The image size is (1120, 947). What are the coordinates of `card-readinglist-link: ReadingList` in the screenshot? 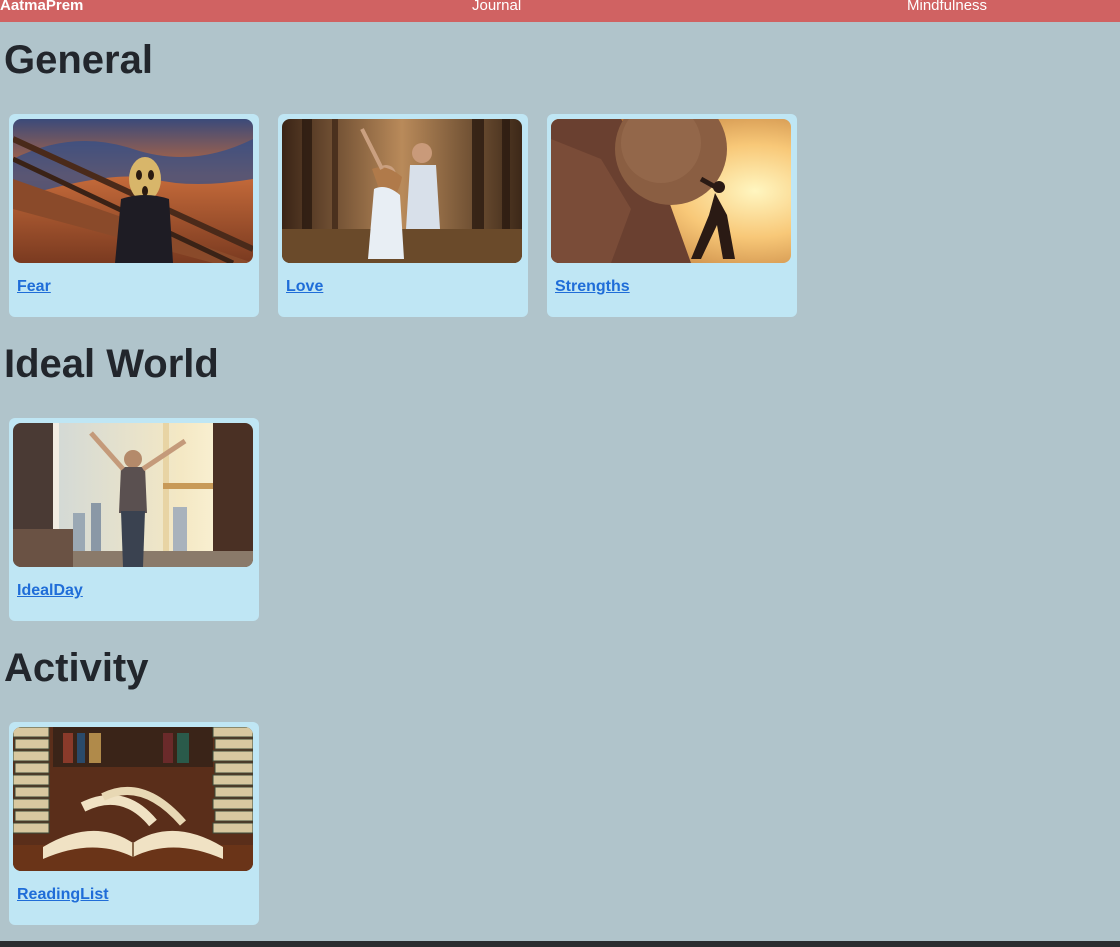 It's located at (63, 895).